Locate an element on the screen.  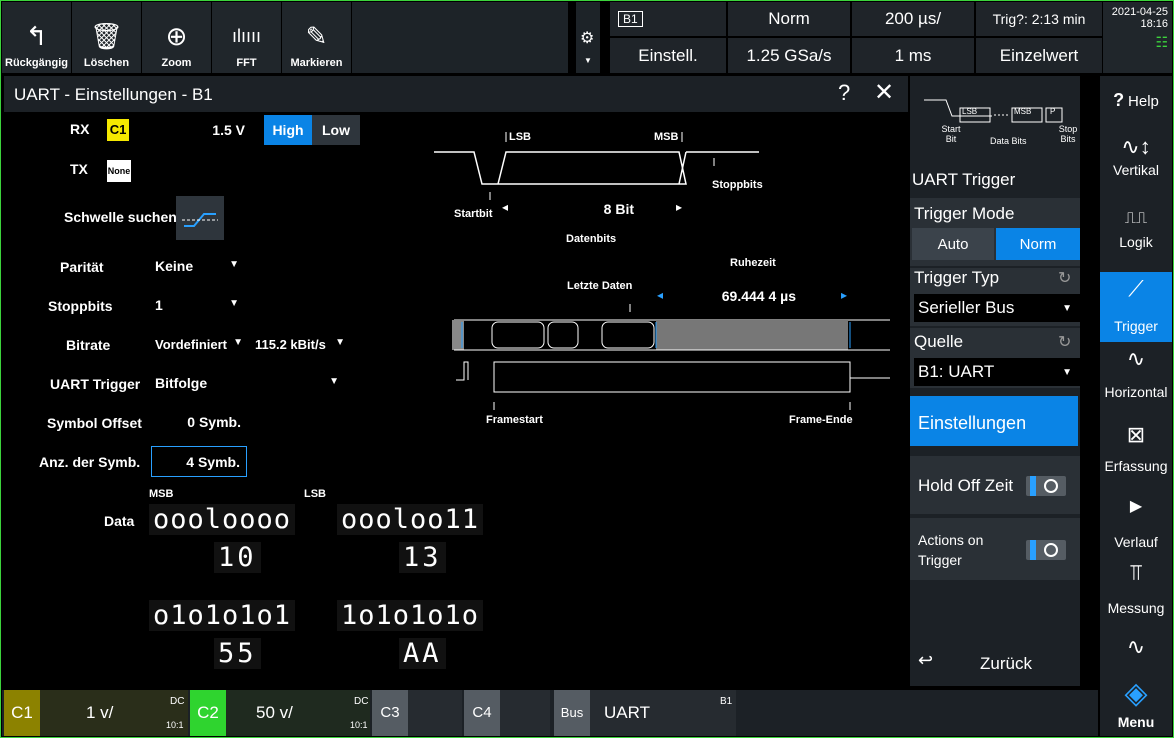
holdoff-label: Hold Off Zeit is located at coordinates (966, 485).